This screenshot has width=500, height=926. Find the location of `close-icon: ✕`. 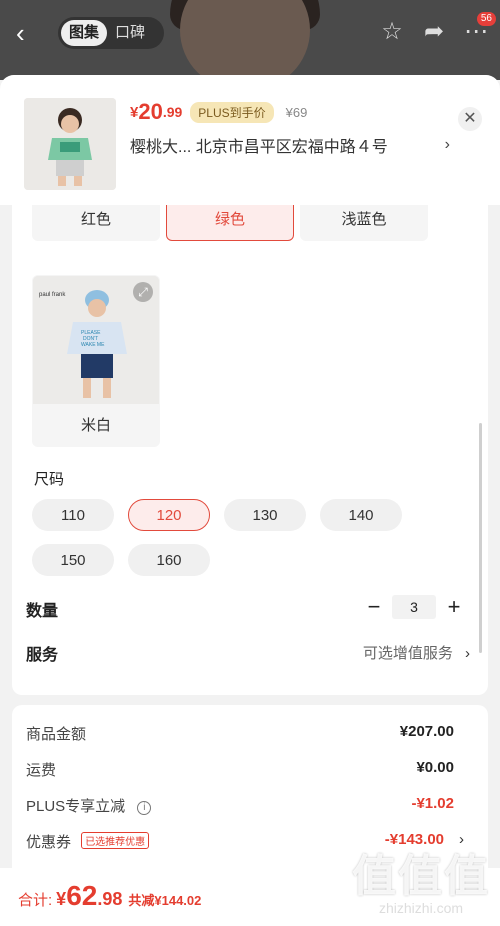

close-icon: ✕ is located at coordinates (470, 119).